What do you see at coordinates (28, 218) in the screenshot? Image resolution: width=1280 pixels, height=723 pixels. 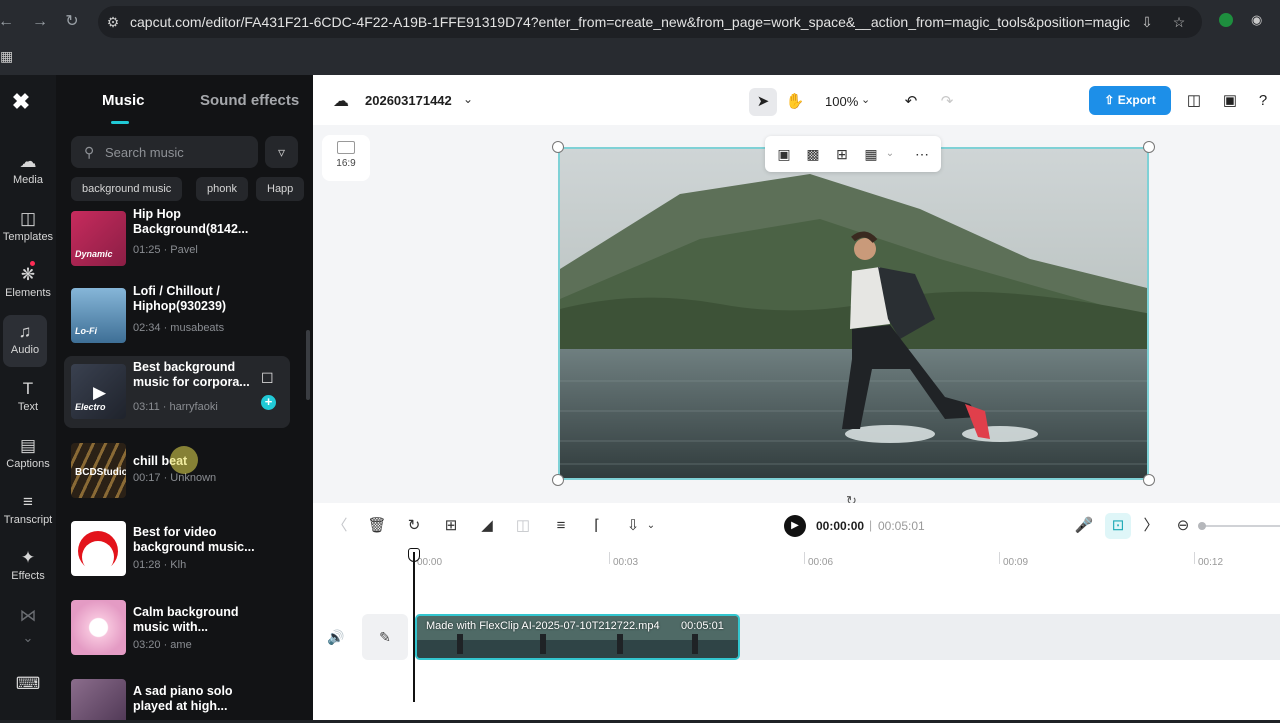 I see `templates-icon: ◫` at bounding box center [28, 218].